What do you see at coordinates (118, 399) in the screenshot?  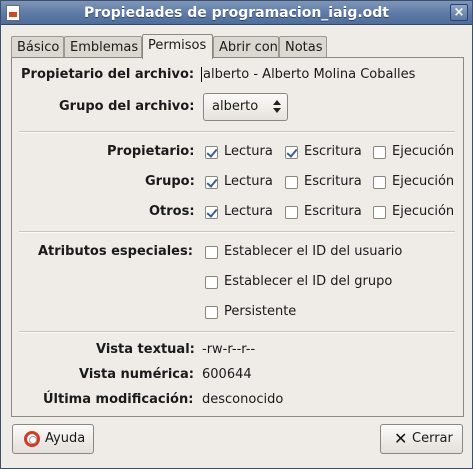 I see `last-modified-label: Última modificación:` at bounding box center [118, 399].